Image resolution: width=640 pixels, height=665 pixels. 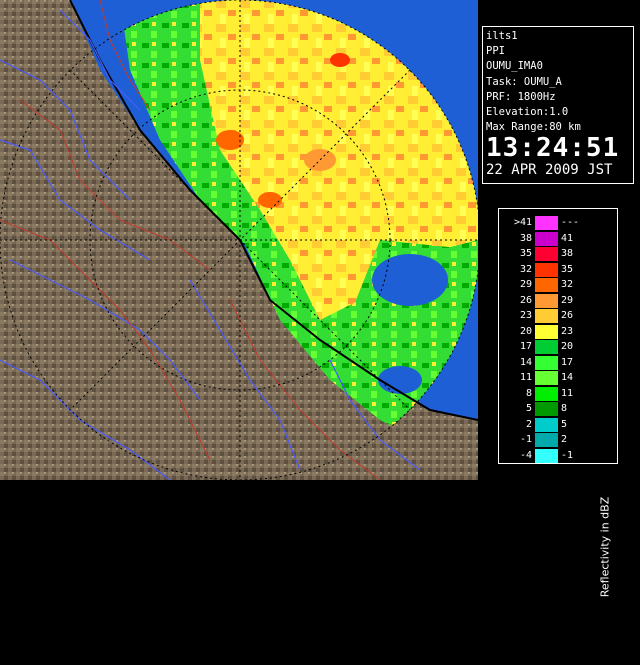 What do you see at coordinates (567, 238) in the screenshot?
I see `legend-high-value: 41` at bounding box center [567, 238].